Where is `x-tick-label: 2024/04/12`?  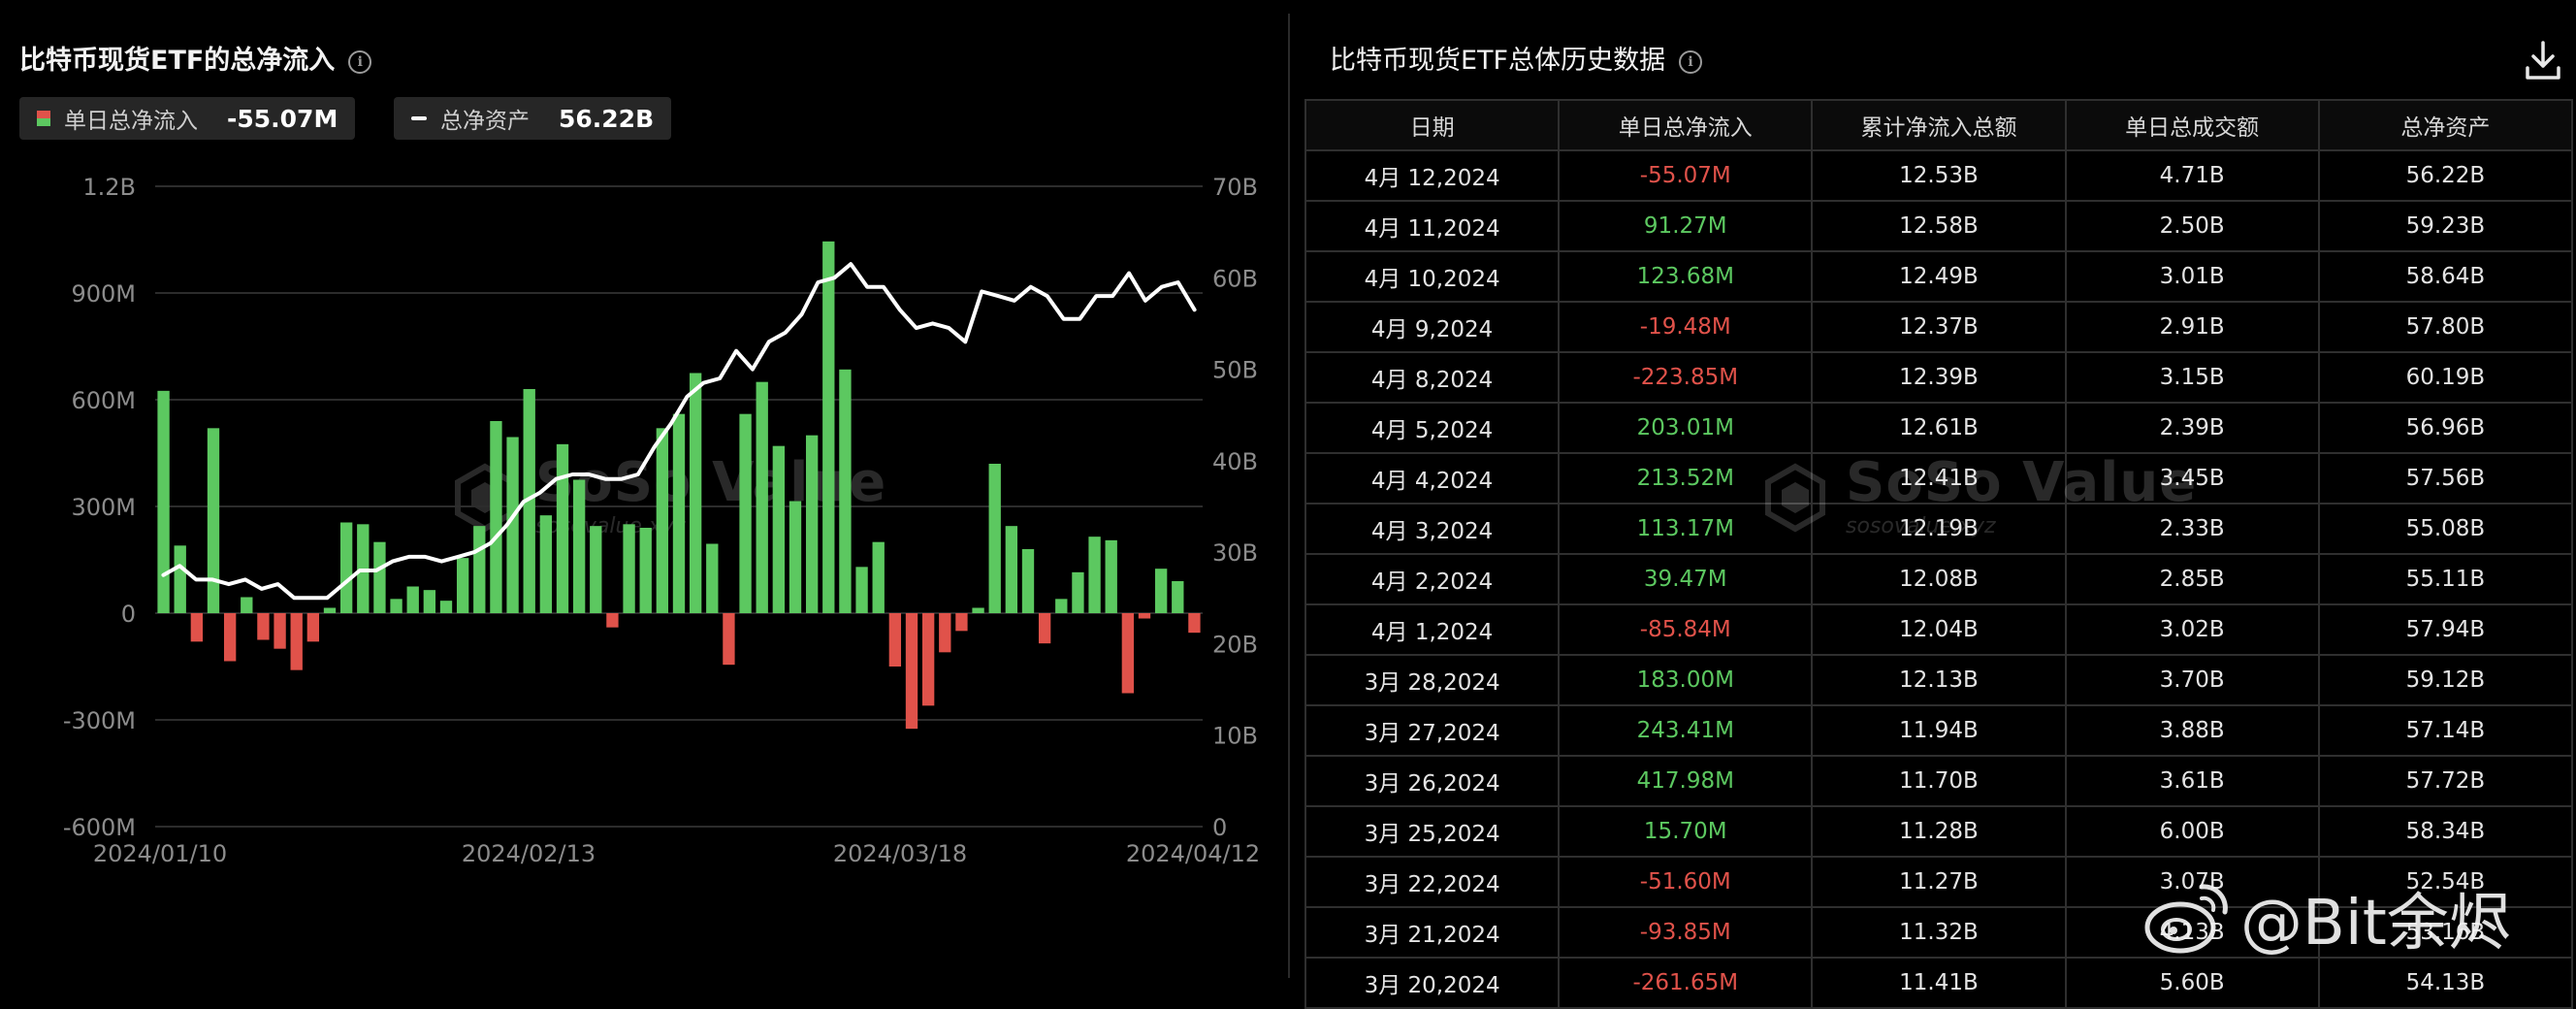
x-tick-label: 2024/04/12 is located at coordinates (1193, 853).